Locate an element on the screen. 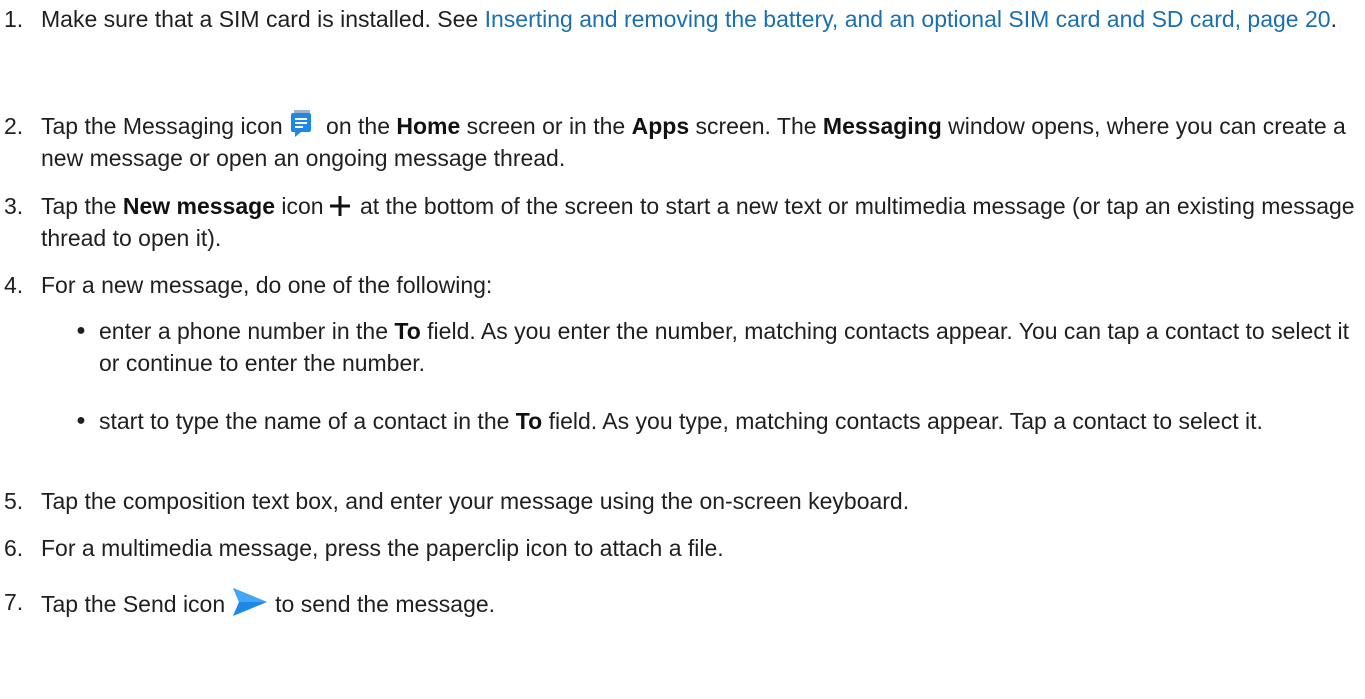 This screenshot has width=1365, height=699. step-number: 3. is located at coordinates (14, 206).